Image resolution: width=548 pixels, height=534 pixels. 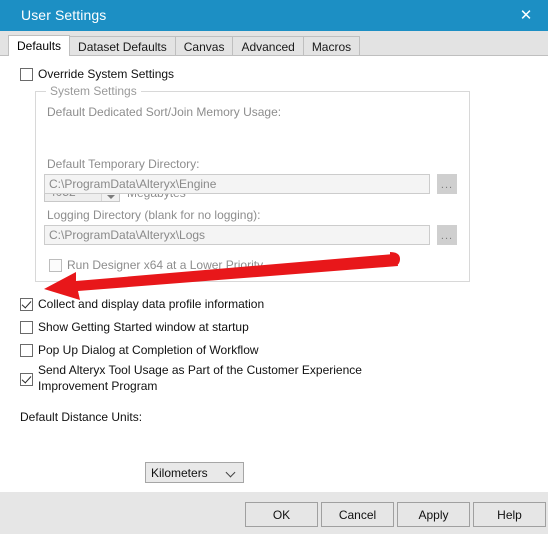 I want to click on close-icon: ✕, so click(x=526, y=15).